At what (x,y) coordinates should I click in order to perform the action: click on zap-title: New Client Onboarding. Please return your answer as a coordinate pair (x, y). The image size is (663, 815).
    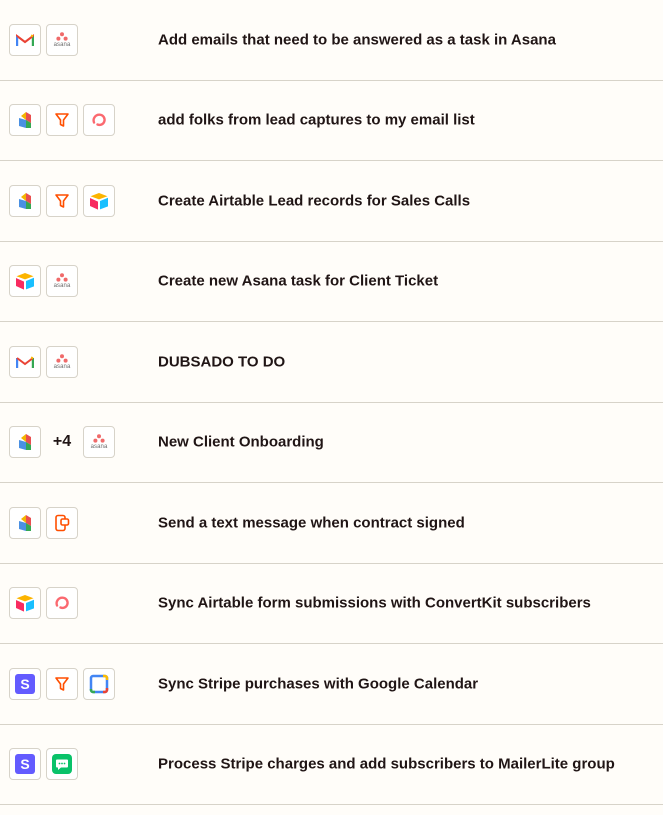
    Looking at the image, I should click on (241, 442).